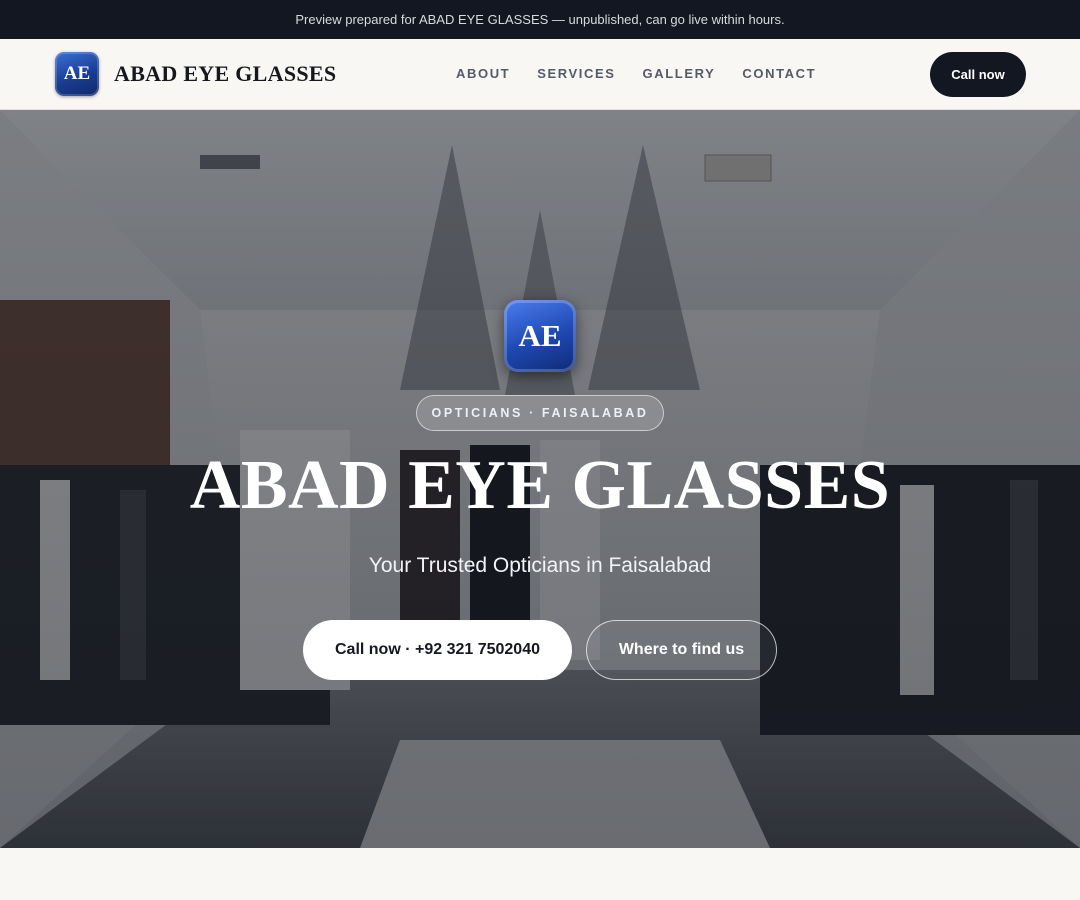 Image resolution: width=1080 pixels, height=900 pixels. I want to click on hero-tagline-pill: OPTICIANS · FAISALABAD, so click(540, 413).